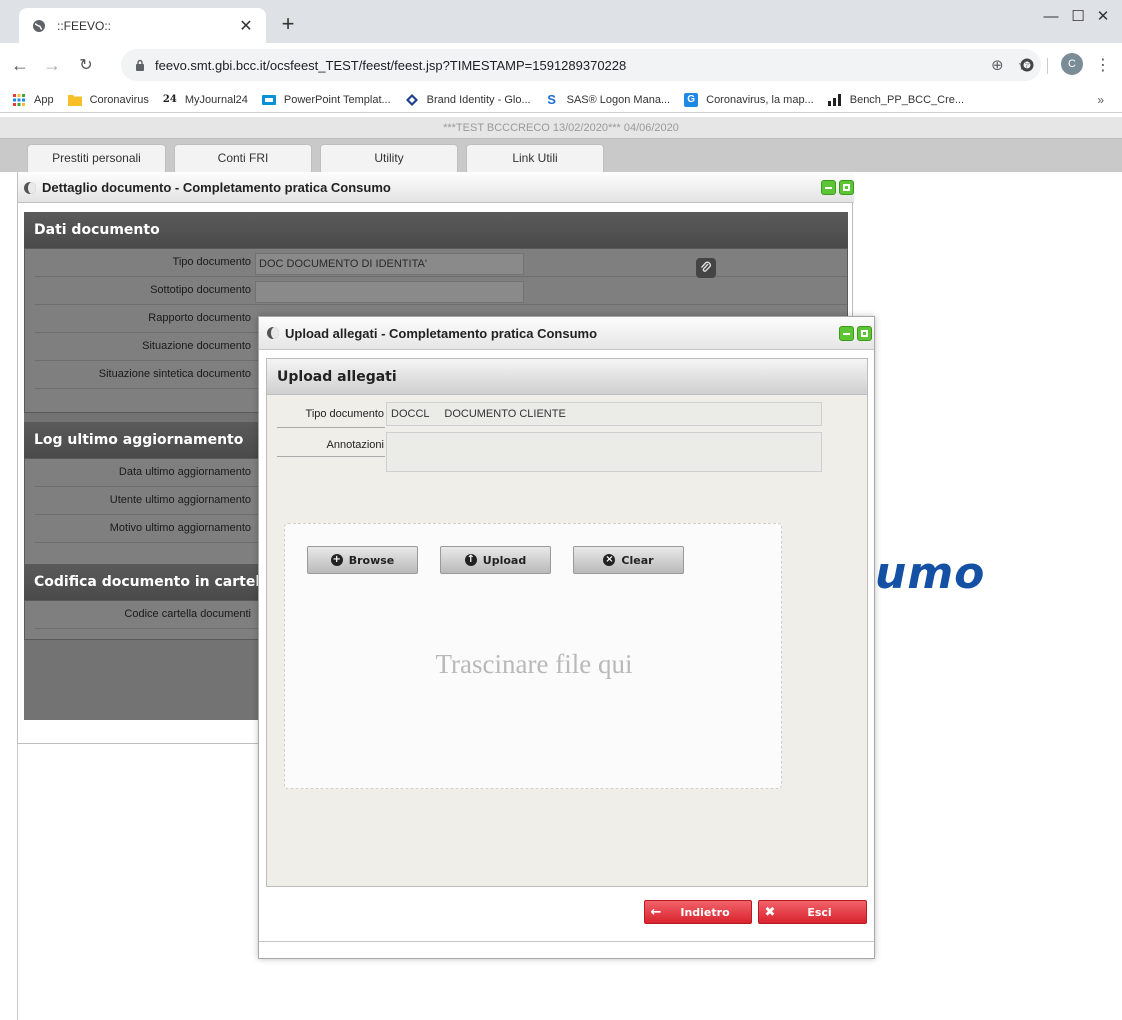  Describe the element at coordinates (1103, 65) in the screenshot. I see `chrome-menu-icon: ⋮` at that location.